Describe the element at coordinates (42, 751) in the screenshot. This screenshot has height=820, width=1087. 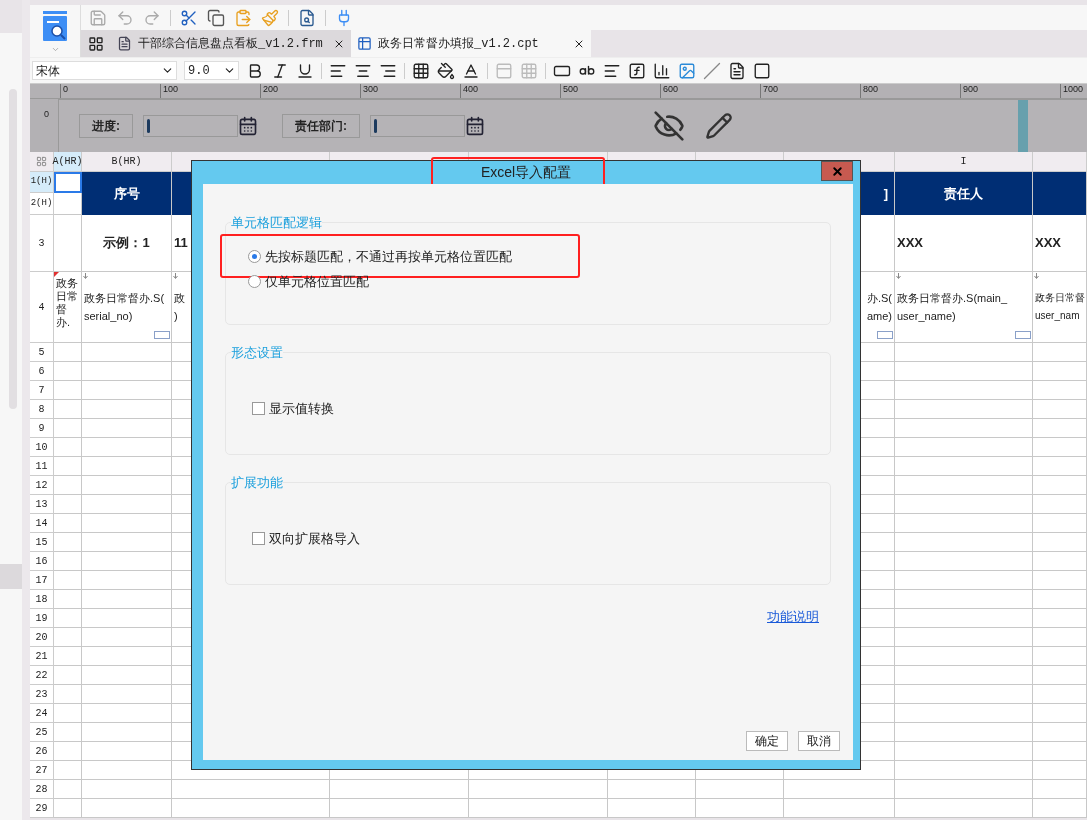
I see `row-header: 26` at that location.